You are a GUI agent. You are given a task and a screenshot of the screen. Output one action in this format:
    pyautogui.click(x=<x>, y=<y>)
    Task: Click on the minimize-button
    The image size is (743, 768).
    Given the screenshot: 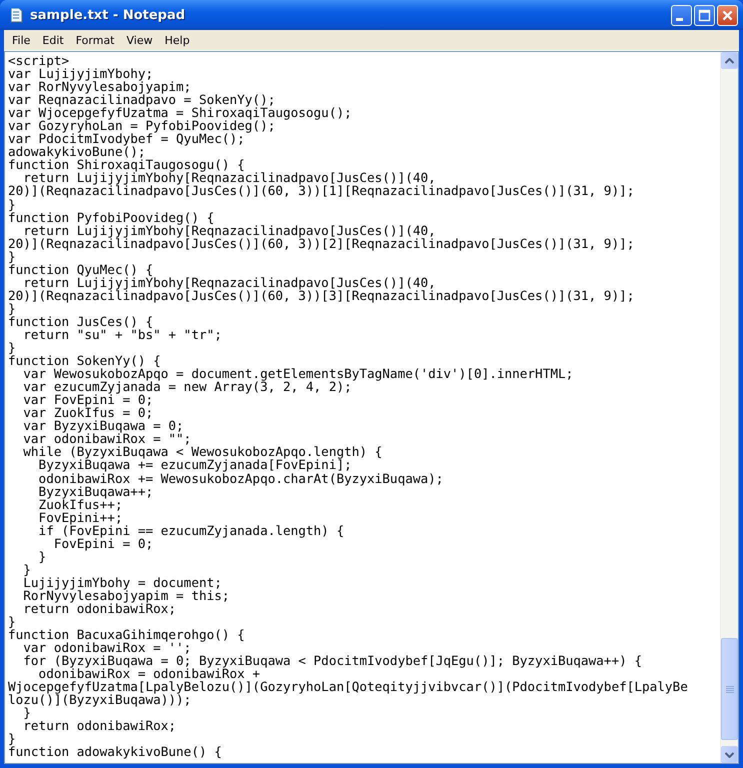 What is the action you would take?
    pyautogui.click(x=681, y=15)
    